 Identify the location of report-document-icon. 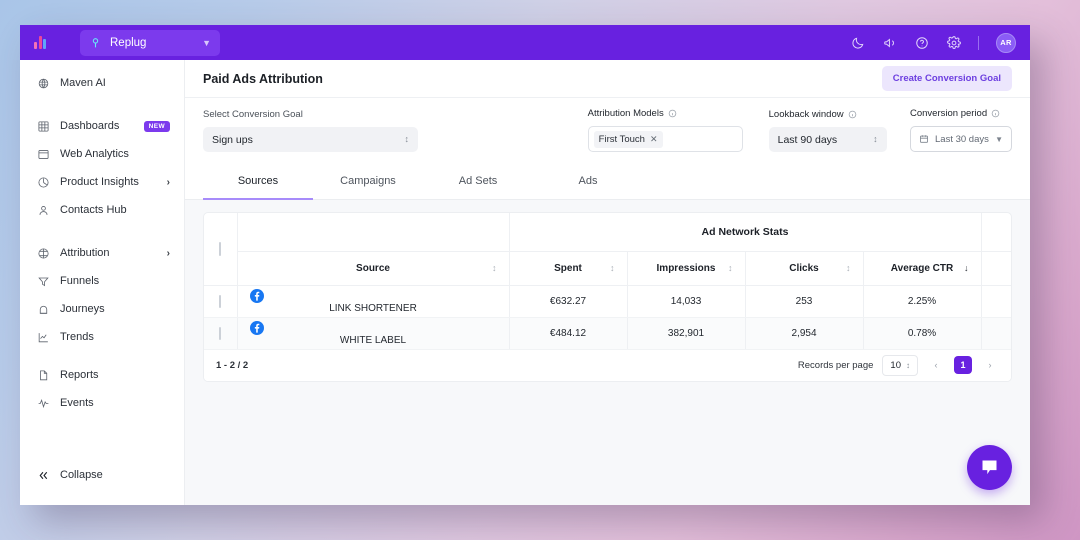
(43, 375).